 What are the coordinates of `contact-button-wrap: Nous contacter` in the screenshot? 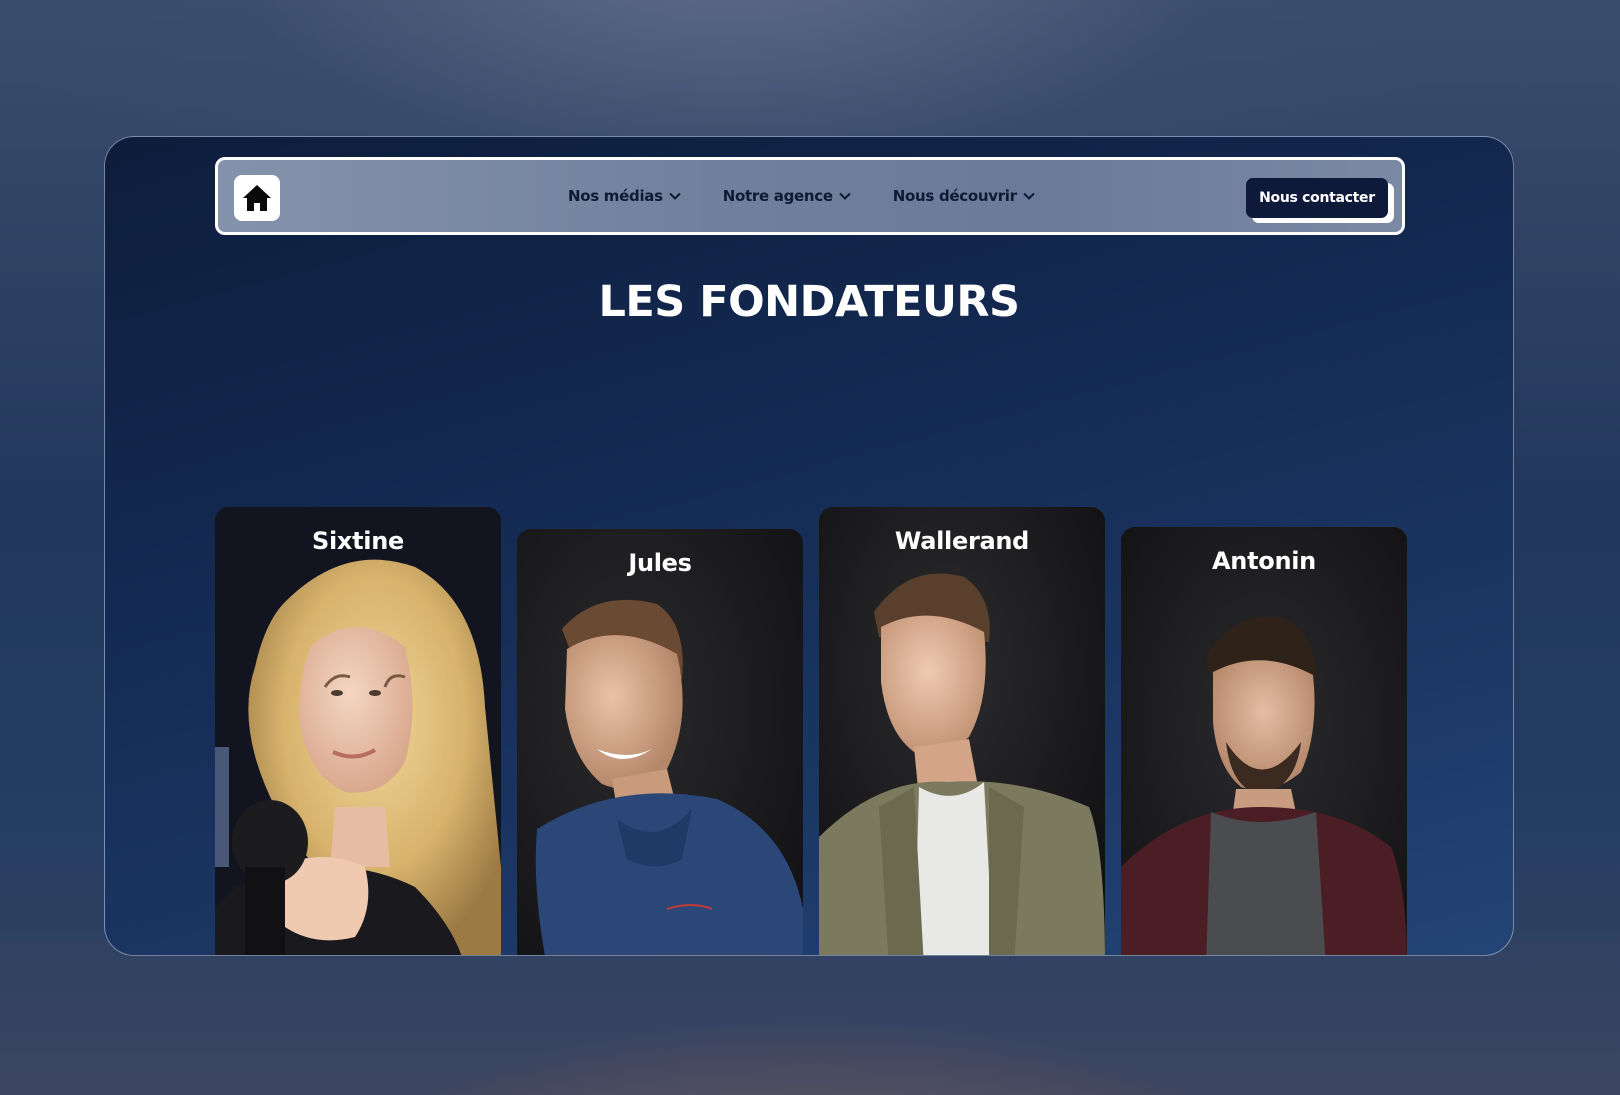 It's located at (1320, 200).